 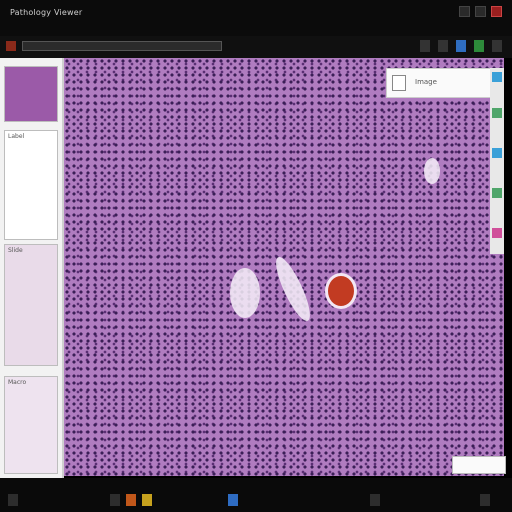 What do you see at coordinates (479, 465) in the screenshot?
I see `scale-bar` at bounding box center [479, 465].